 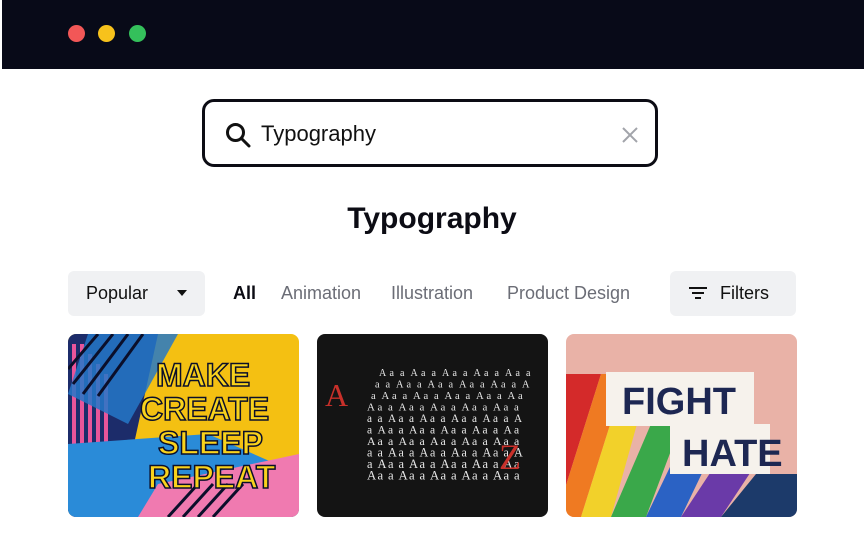 I want to click on card-3-line-2: HATE, so click(x=732, y=454).